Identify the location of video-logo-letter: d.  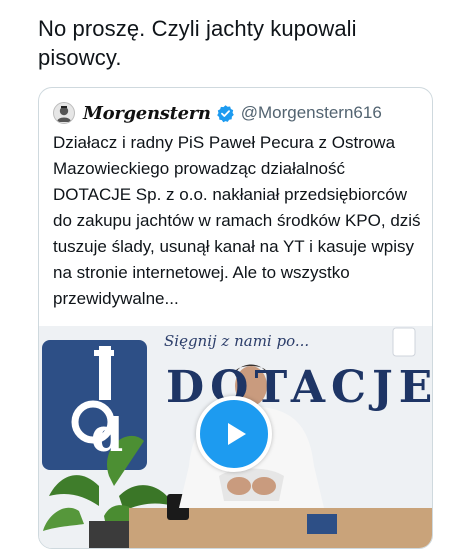
(107, 435).